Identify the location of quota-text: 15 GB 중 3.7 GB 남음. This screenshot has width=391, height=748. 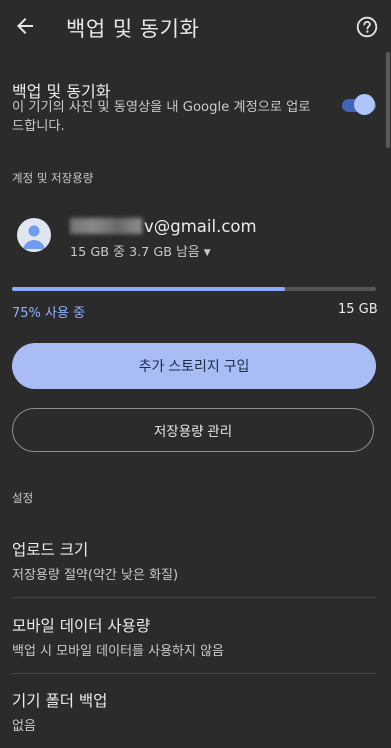
(135, 252).